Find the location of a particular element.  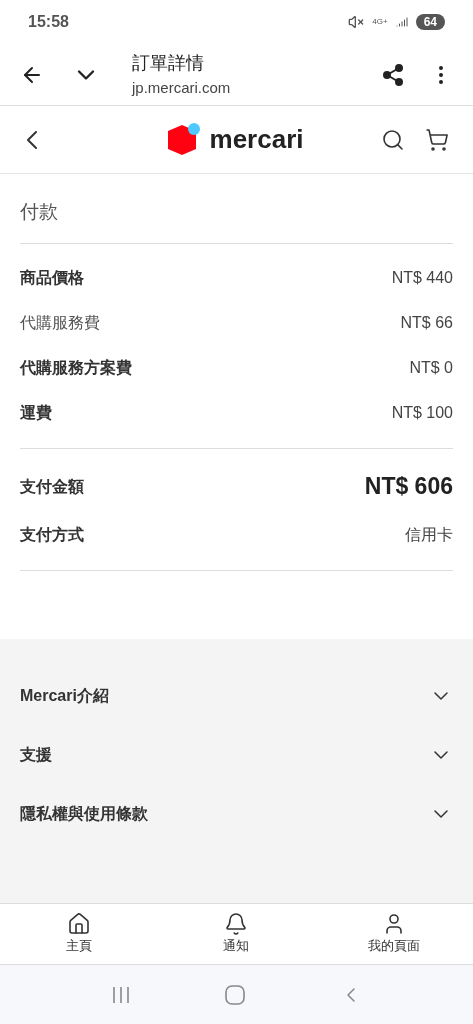

row-value: NT$ 440 is located at coordinates (422, 278).